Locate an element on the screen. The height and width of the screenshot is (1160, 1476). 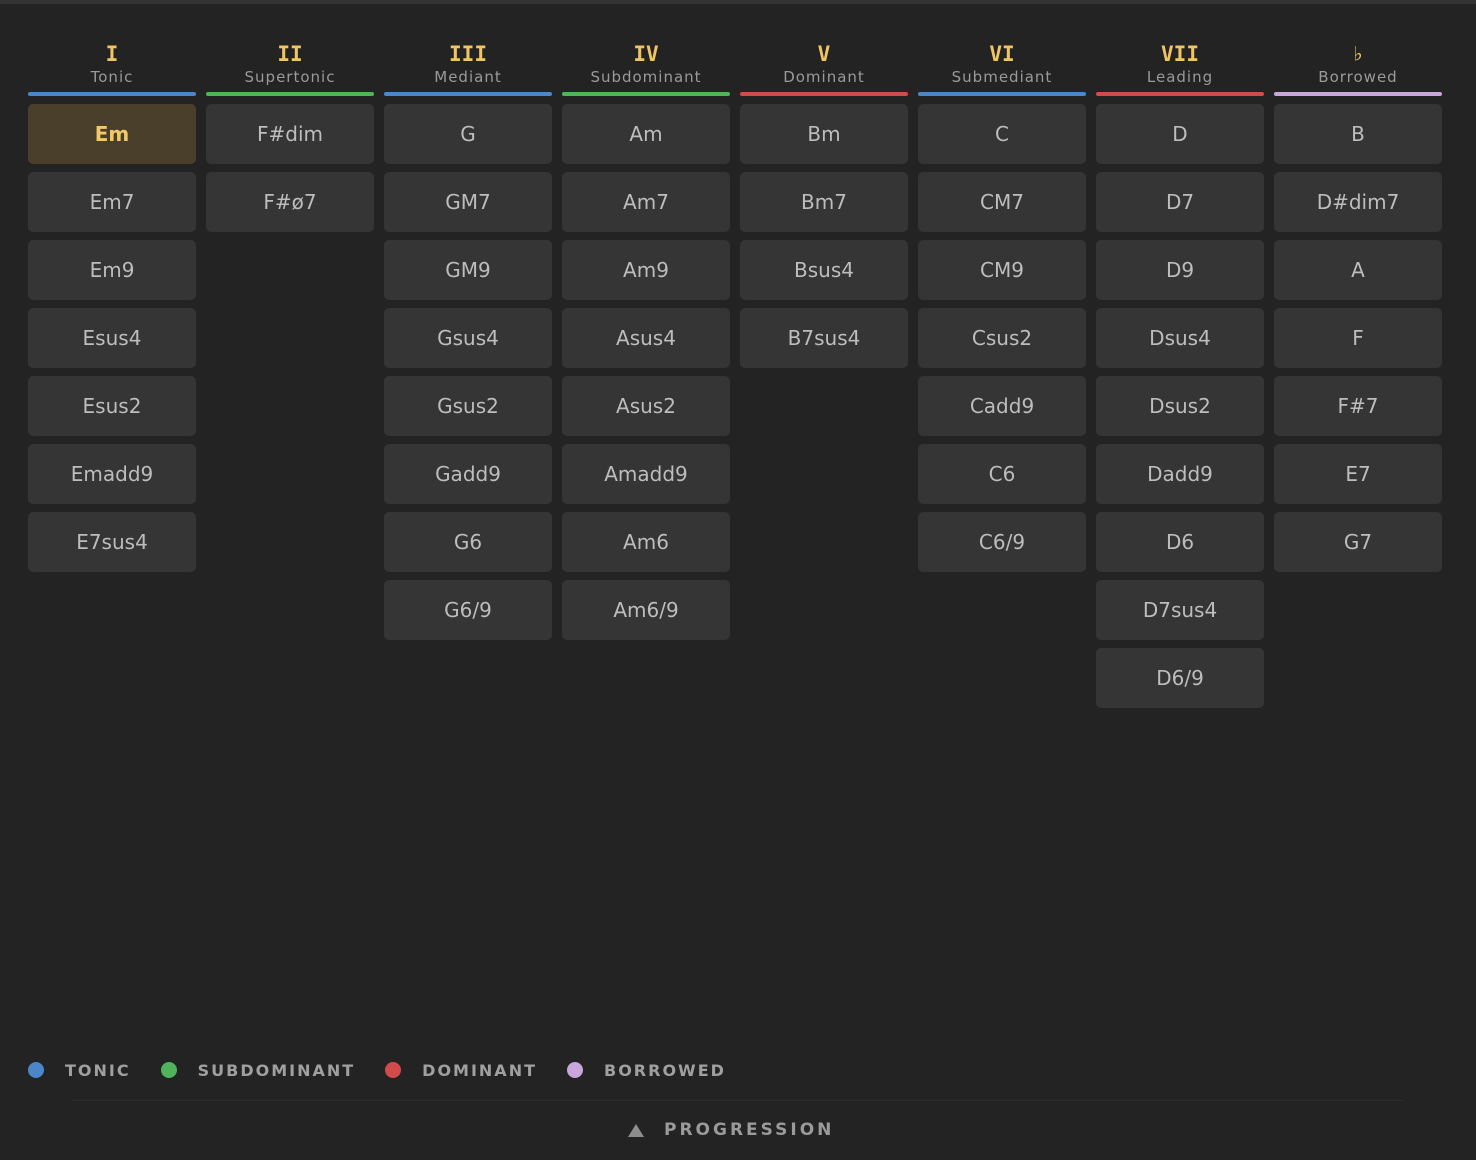
chord-button: Emadd9 is located at coordinates (112, 474).